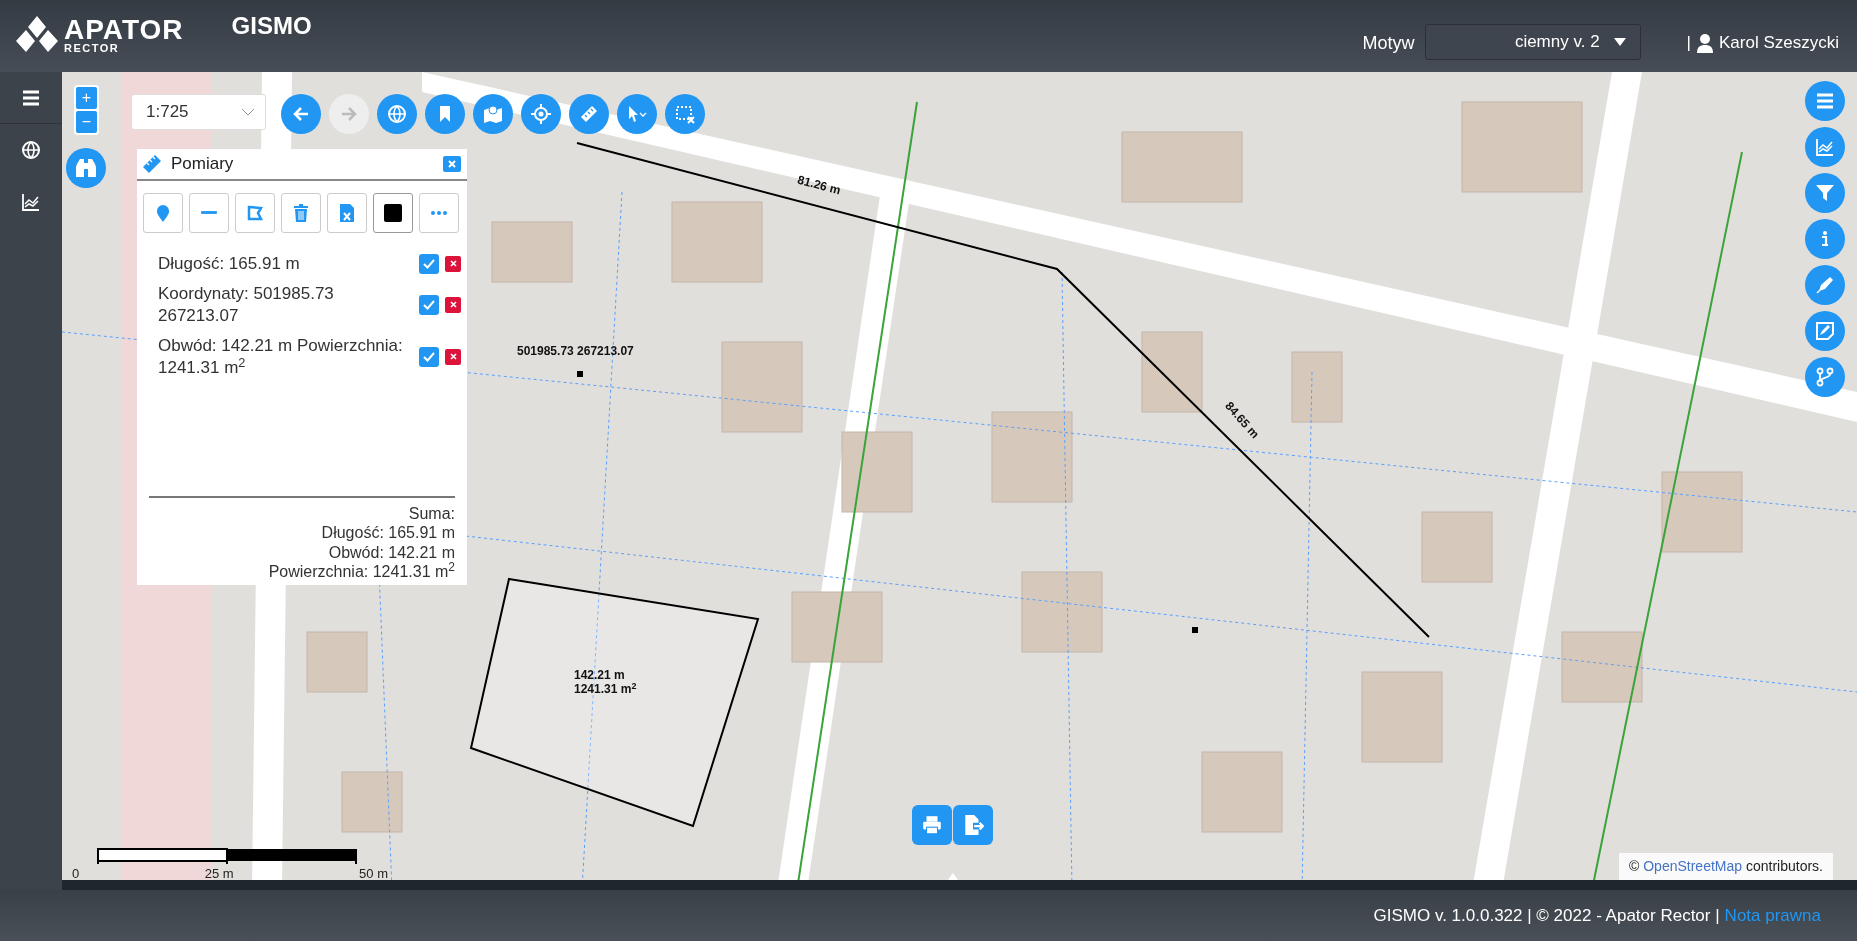 The height and width of the screenshot is (941, 1857). Describe the element at coordinates (1779, 43) in the screenshot. I see `user-name: Karol Szeszycki` at that location.